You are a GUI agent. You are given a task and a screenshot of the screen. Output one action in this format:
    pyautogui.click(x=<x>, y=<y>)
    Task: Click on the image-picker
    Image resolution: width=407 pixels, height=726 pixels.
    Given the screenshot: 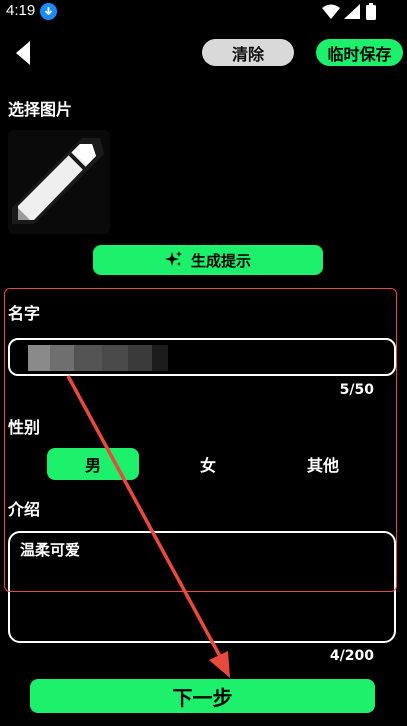 What is the action you would take?
    pyautogui.click(x=59, y=182)
    